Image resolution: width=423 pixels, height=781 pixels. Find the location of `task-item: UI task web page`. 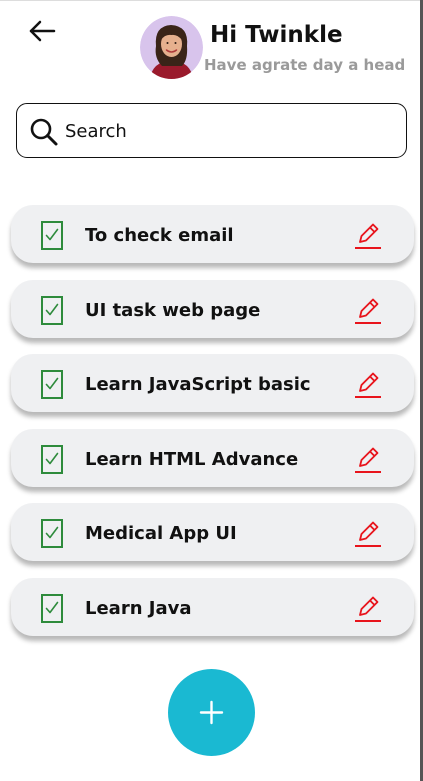

task-item: UI task web page is located at coordinates (212, 308).